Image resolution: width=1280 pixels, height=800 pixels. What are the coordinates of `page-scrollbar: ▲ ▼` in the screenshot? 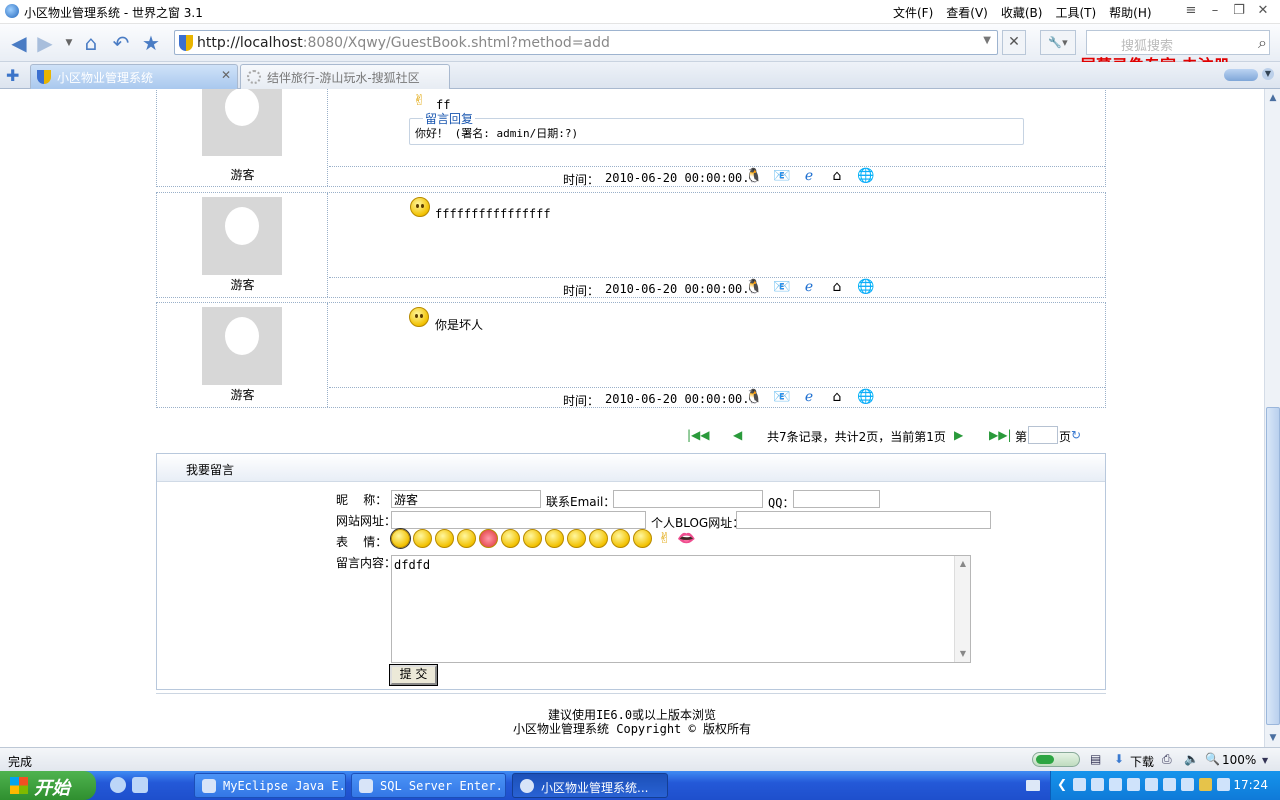 It's located at (1272, 418).